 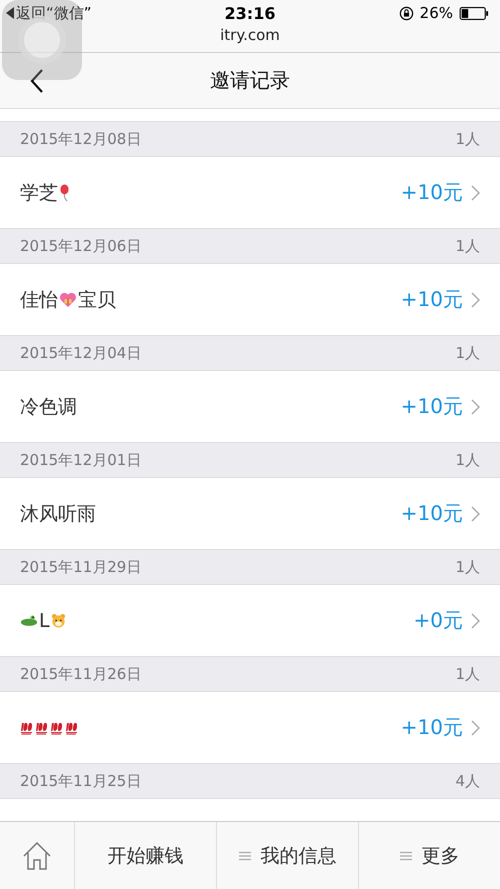 I want to click on clock-time: 23:16, so click(x=250, y=13).